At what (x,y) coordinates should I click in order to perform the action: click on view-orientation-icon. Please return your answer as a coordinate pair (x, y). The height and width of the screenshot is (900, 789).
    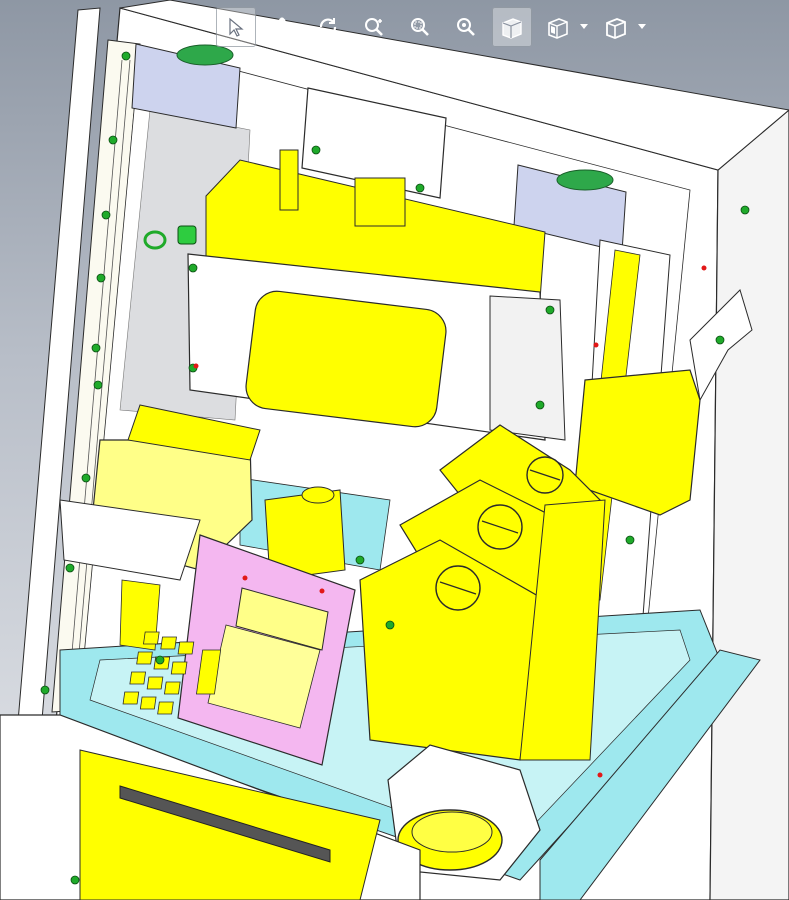
    Looking at the image, I should click on (512, 27).